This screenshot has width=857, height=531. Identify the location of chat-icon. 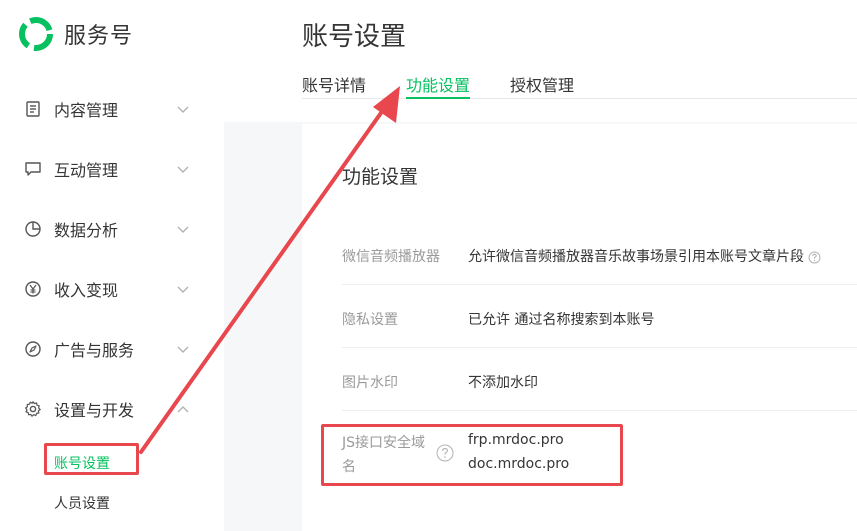
(33, 169).